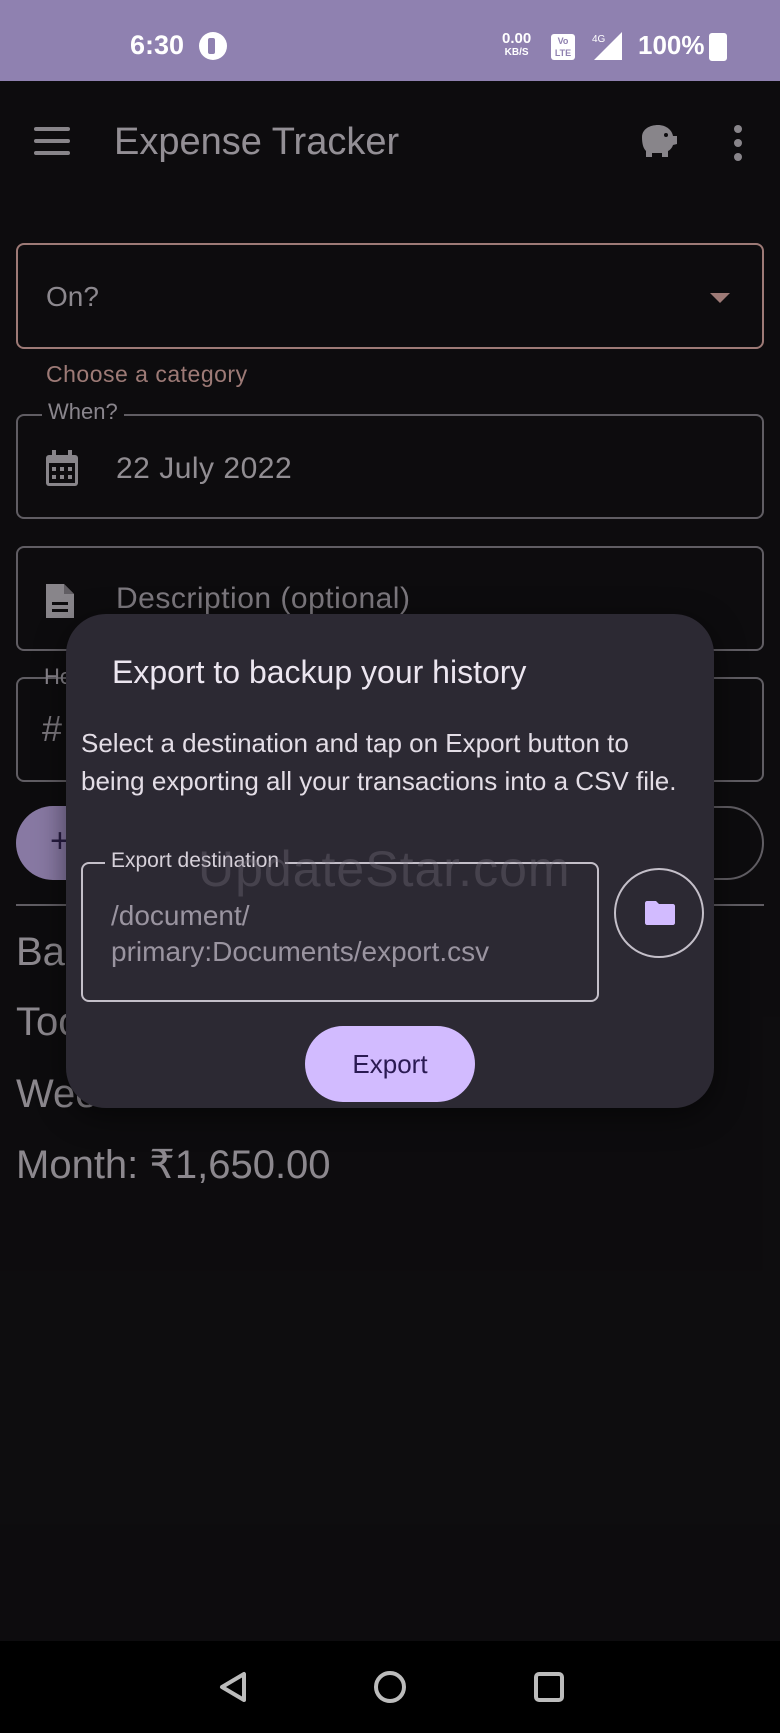 The width and height of the screenshot is (780, 1733). What do you see at coordinates (390, 1064) in the screenshot?
I see `export-button: Export` at bounding box center [390, 1064].